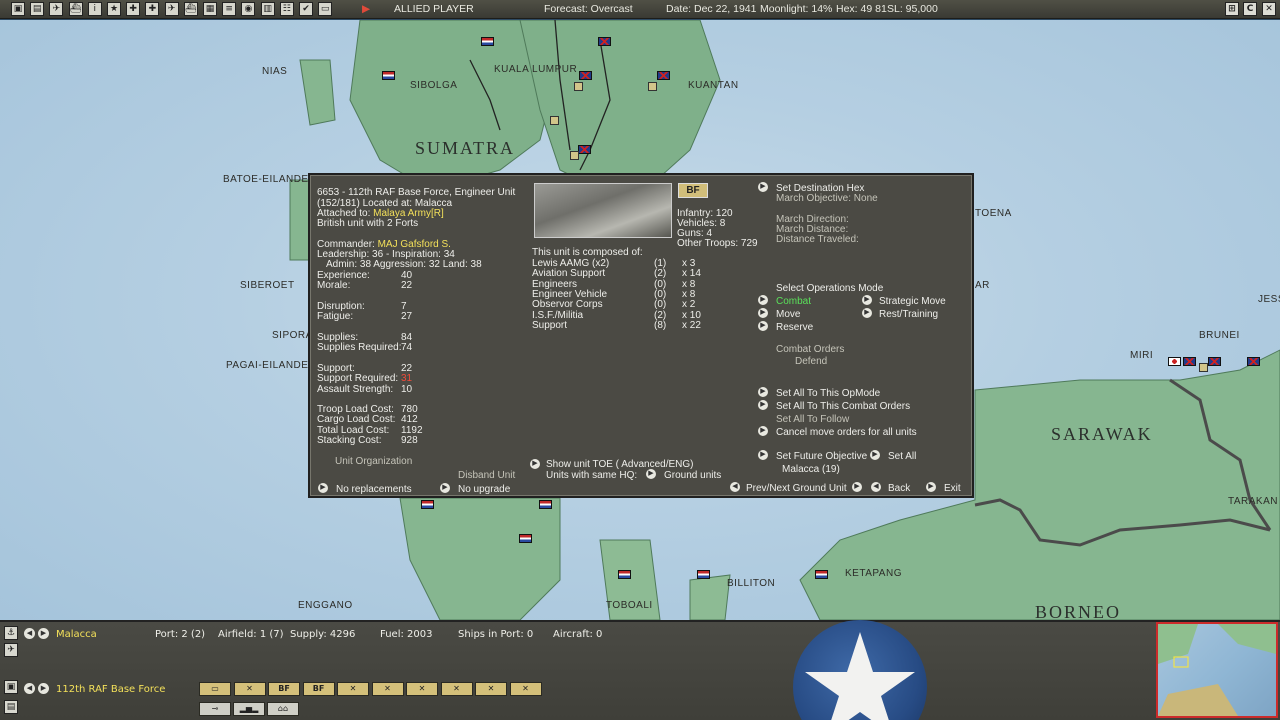 The image size is (1280, 720). Describe the element at coordinates (867, 313) in the screenshot. I see `mode-rest-arrow-icon: ▶` at that location.